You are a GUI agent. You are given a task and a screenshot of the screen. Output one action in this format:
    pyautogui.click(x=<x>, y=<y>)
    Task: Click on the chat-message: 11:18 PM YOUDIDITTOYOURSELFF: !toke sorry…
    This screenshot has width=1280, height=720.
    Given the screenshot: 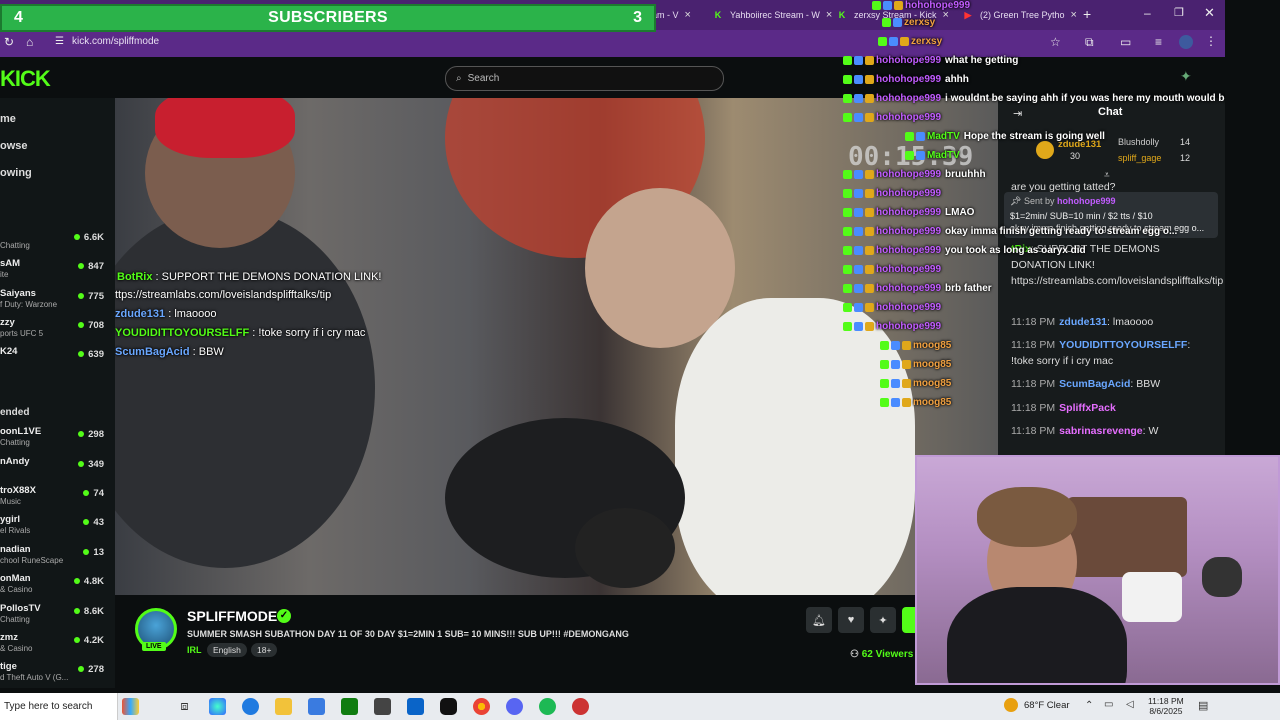 What is the action you would take?
    pyautogui.click(x=1101, y=353)
    